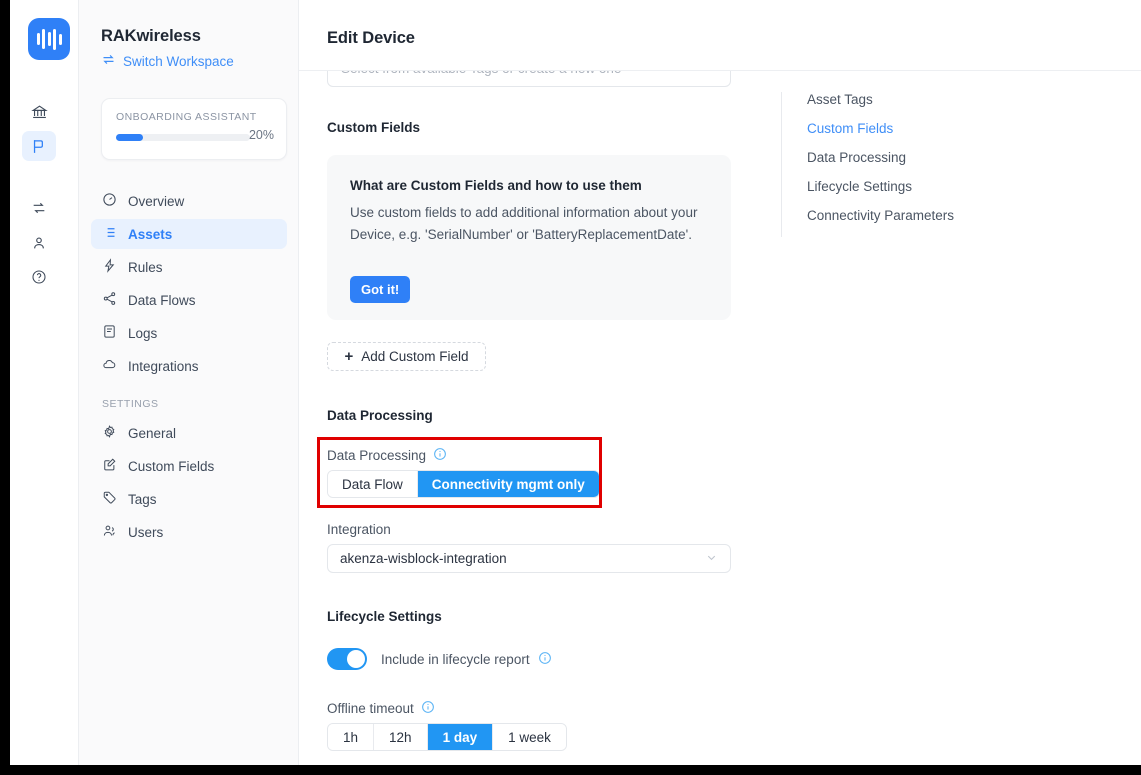 Image resolution: width=1141 pixels, height=775 pixels. I want to click on share-icon, so click(109, 300).